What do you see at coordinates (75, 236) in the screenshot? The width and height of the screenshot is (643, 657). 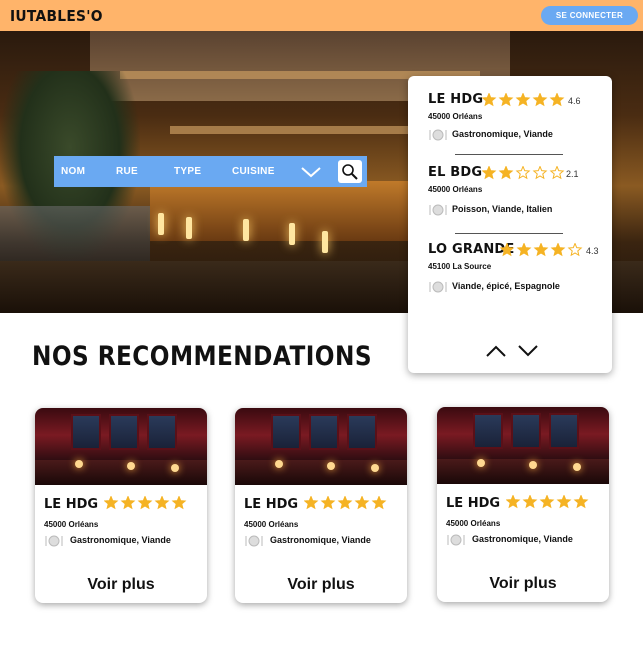 I see `hero-glass-wall` at bounding box center [75, 236].